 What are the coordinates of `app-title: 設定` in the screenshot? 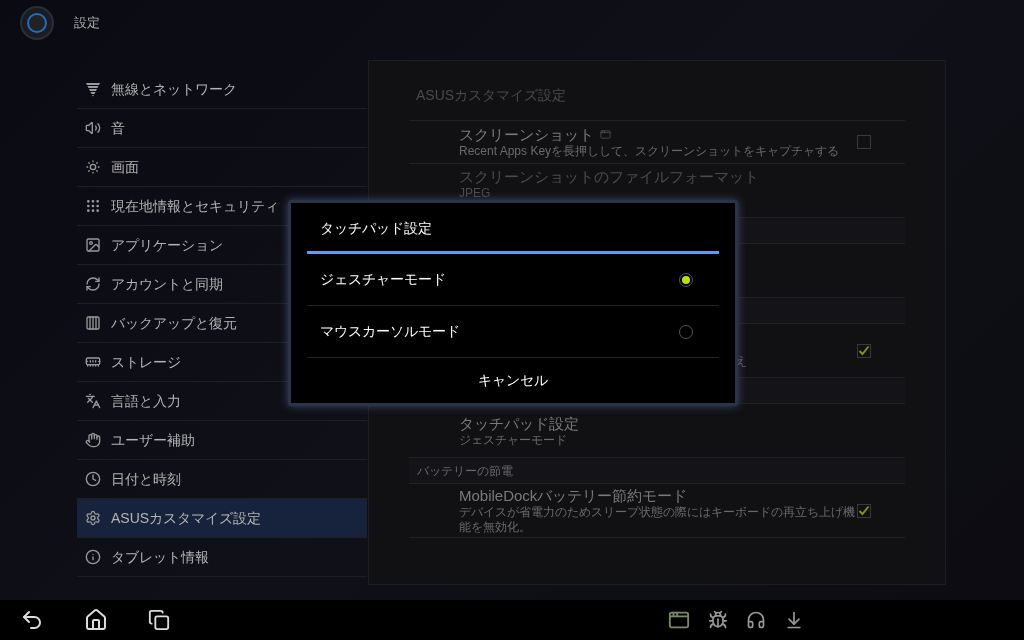 It's located at (87, 22).